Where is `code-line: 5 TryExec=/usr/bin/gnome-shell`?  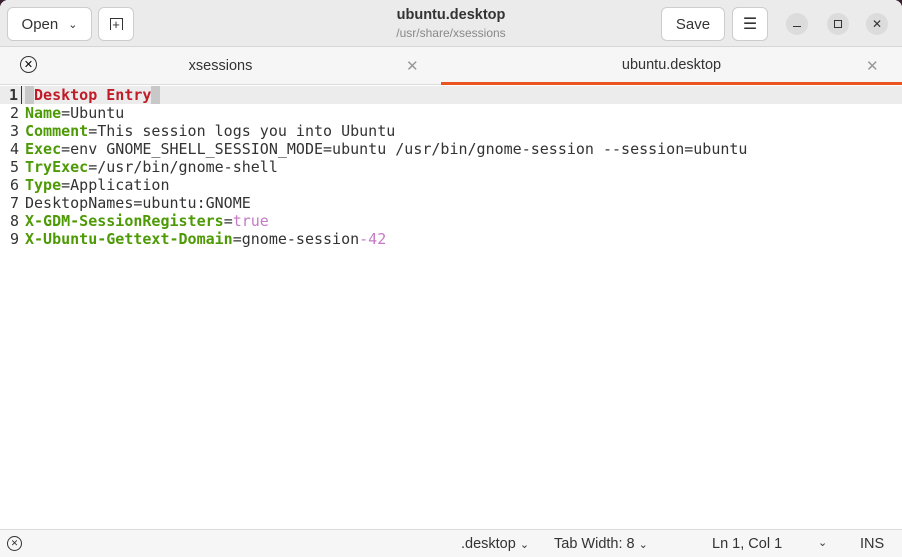 code-line: 5 TryExec=/usr/bin/gnome-shell is located at coordinates (143, 167).